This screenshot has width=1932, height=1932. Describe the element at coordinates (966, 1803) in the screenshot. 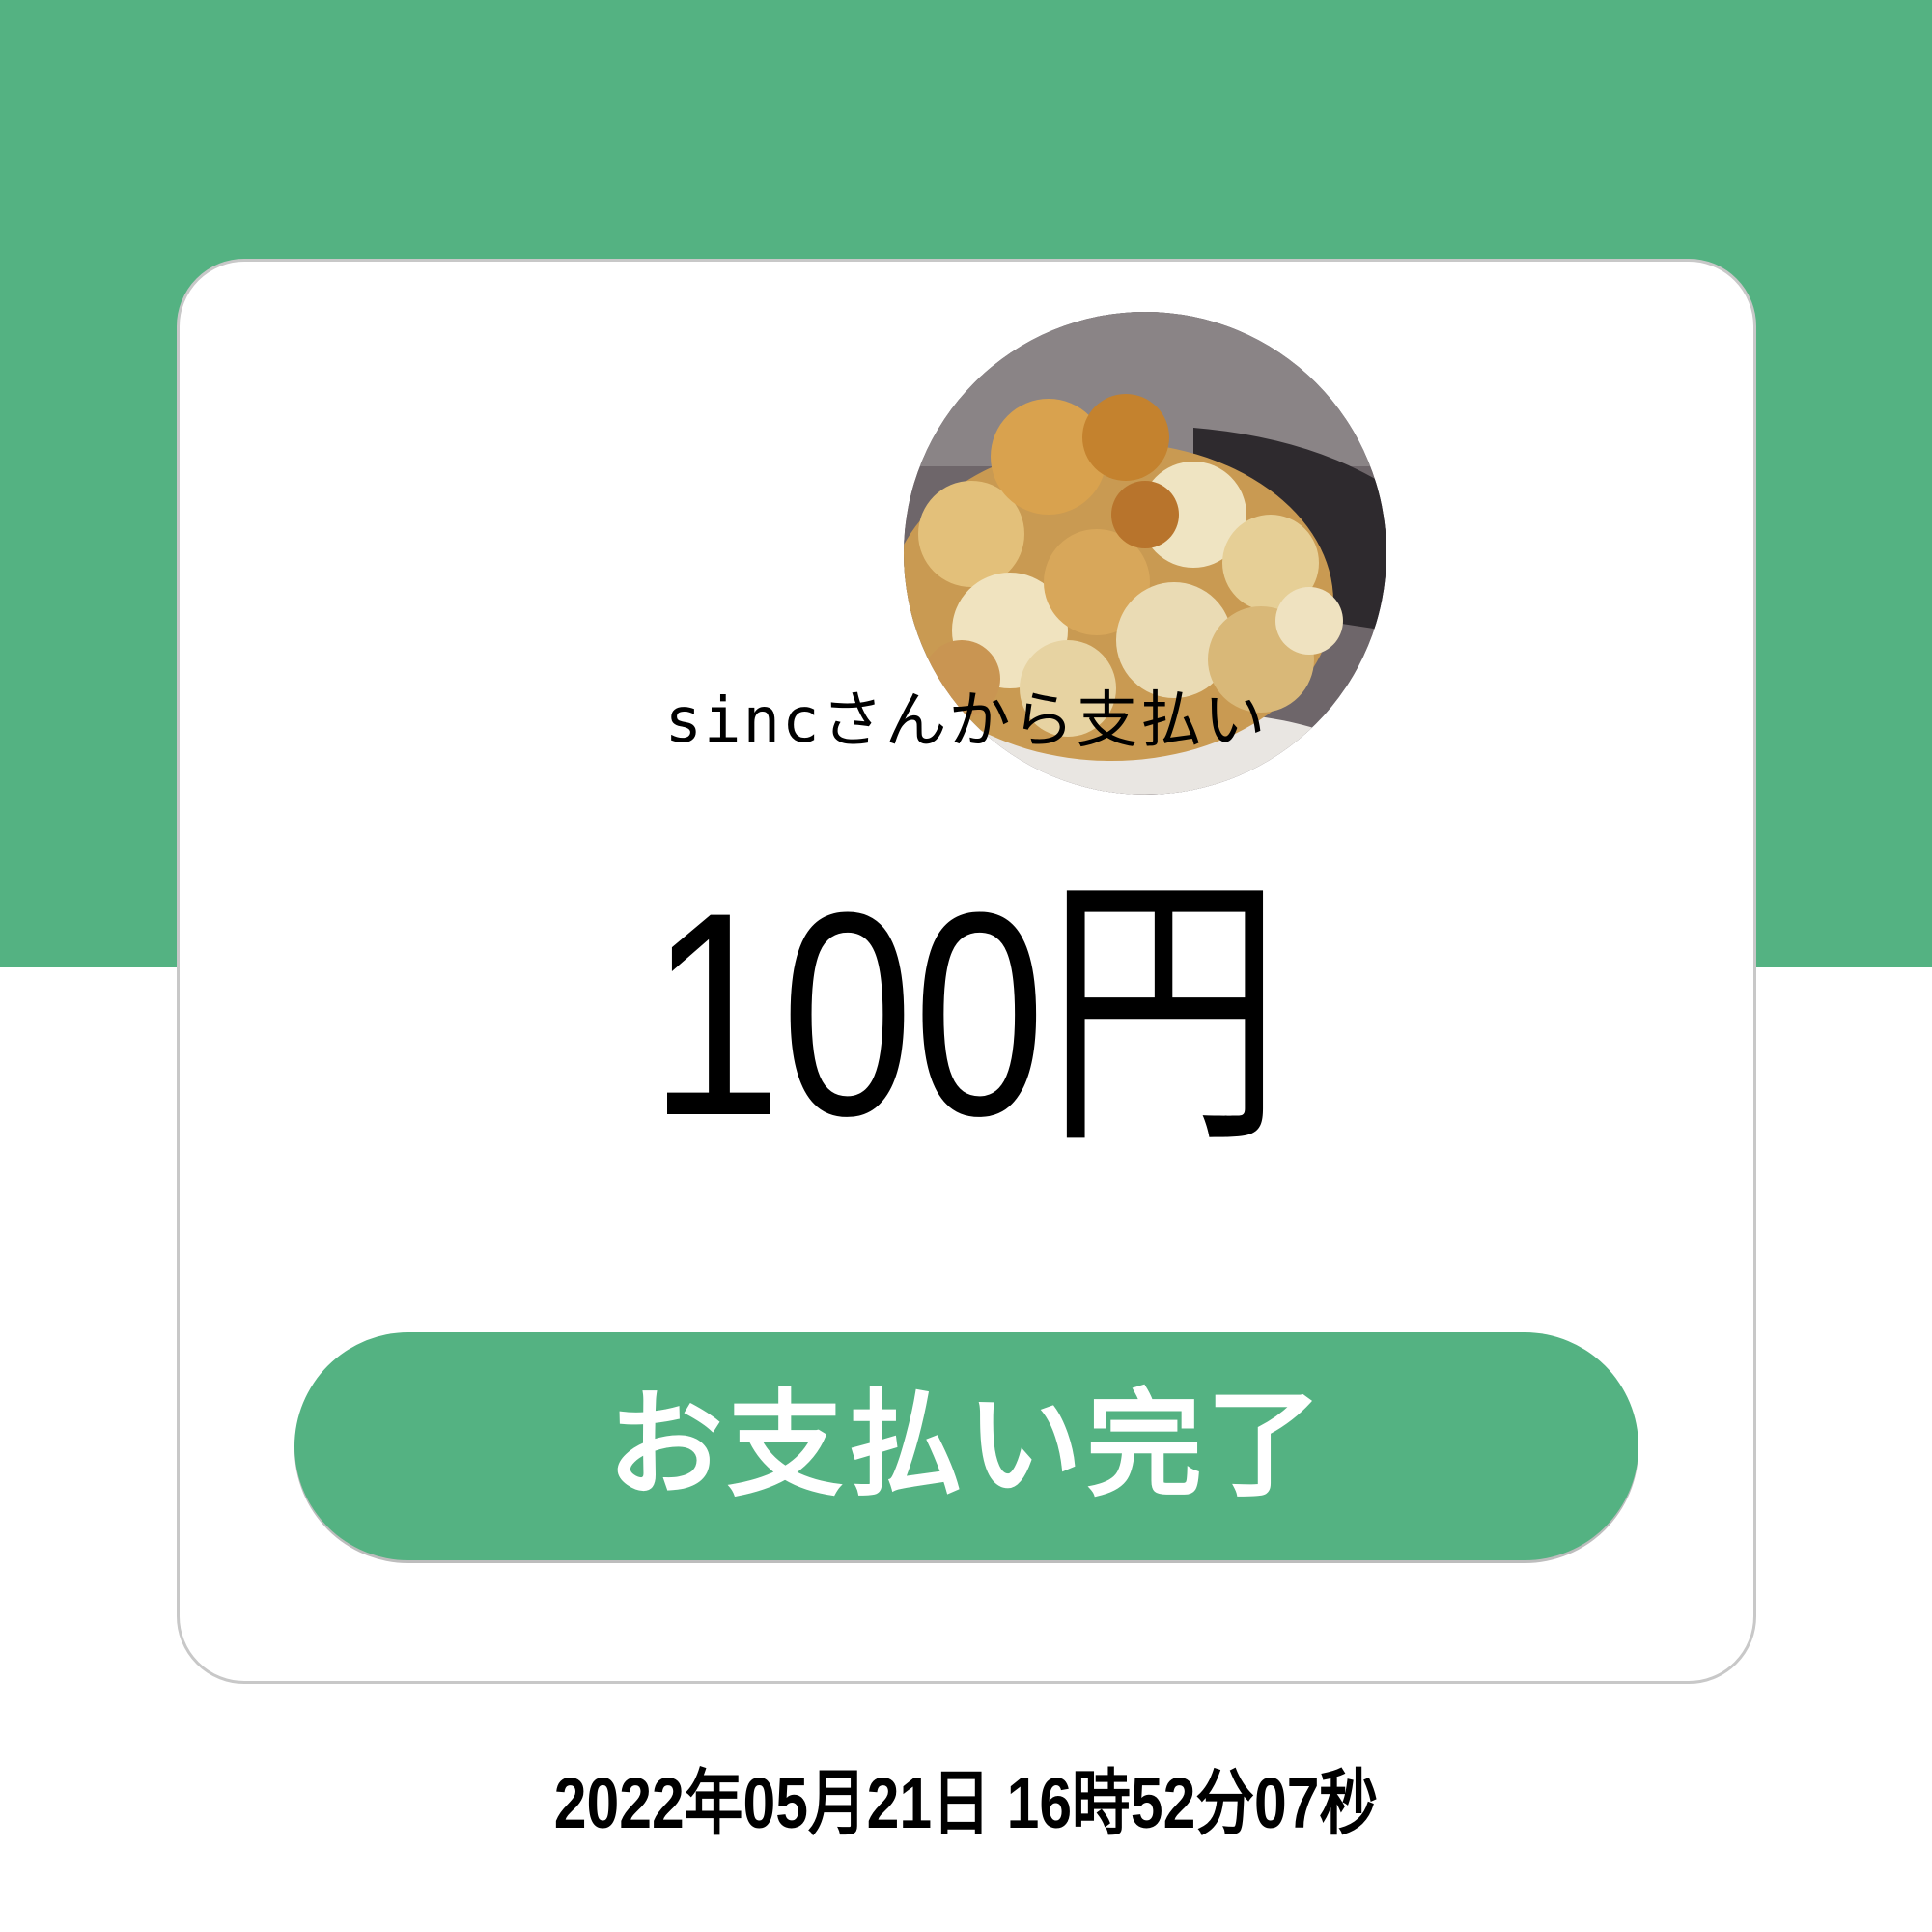

I see `payment-timestamp: 2022年05月21日 16時52分07秒` at that location.